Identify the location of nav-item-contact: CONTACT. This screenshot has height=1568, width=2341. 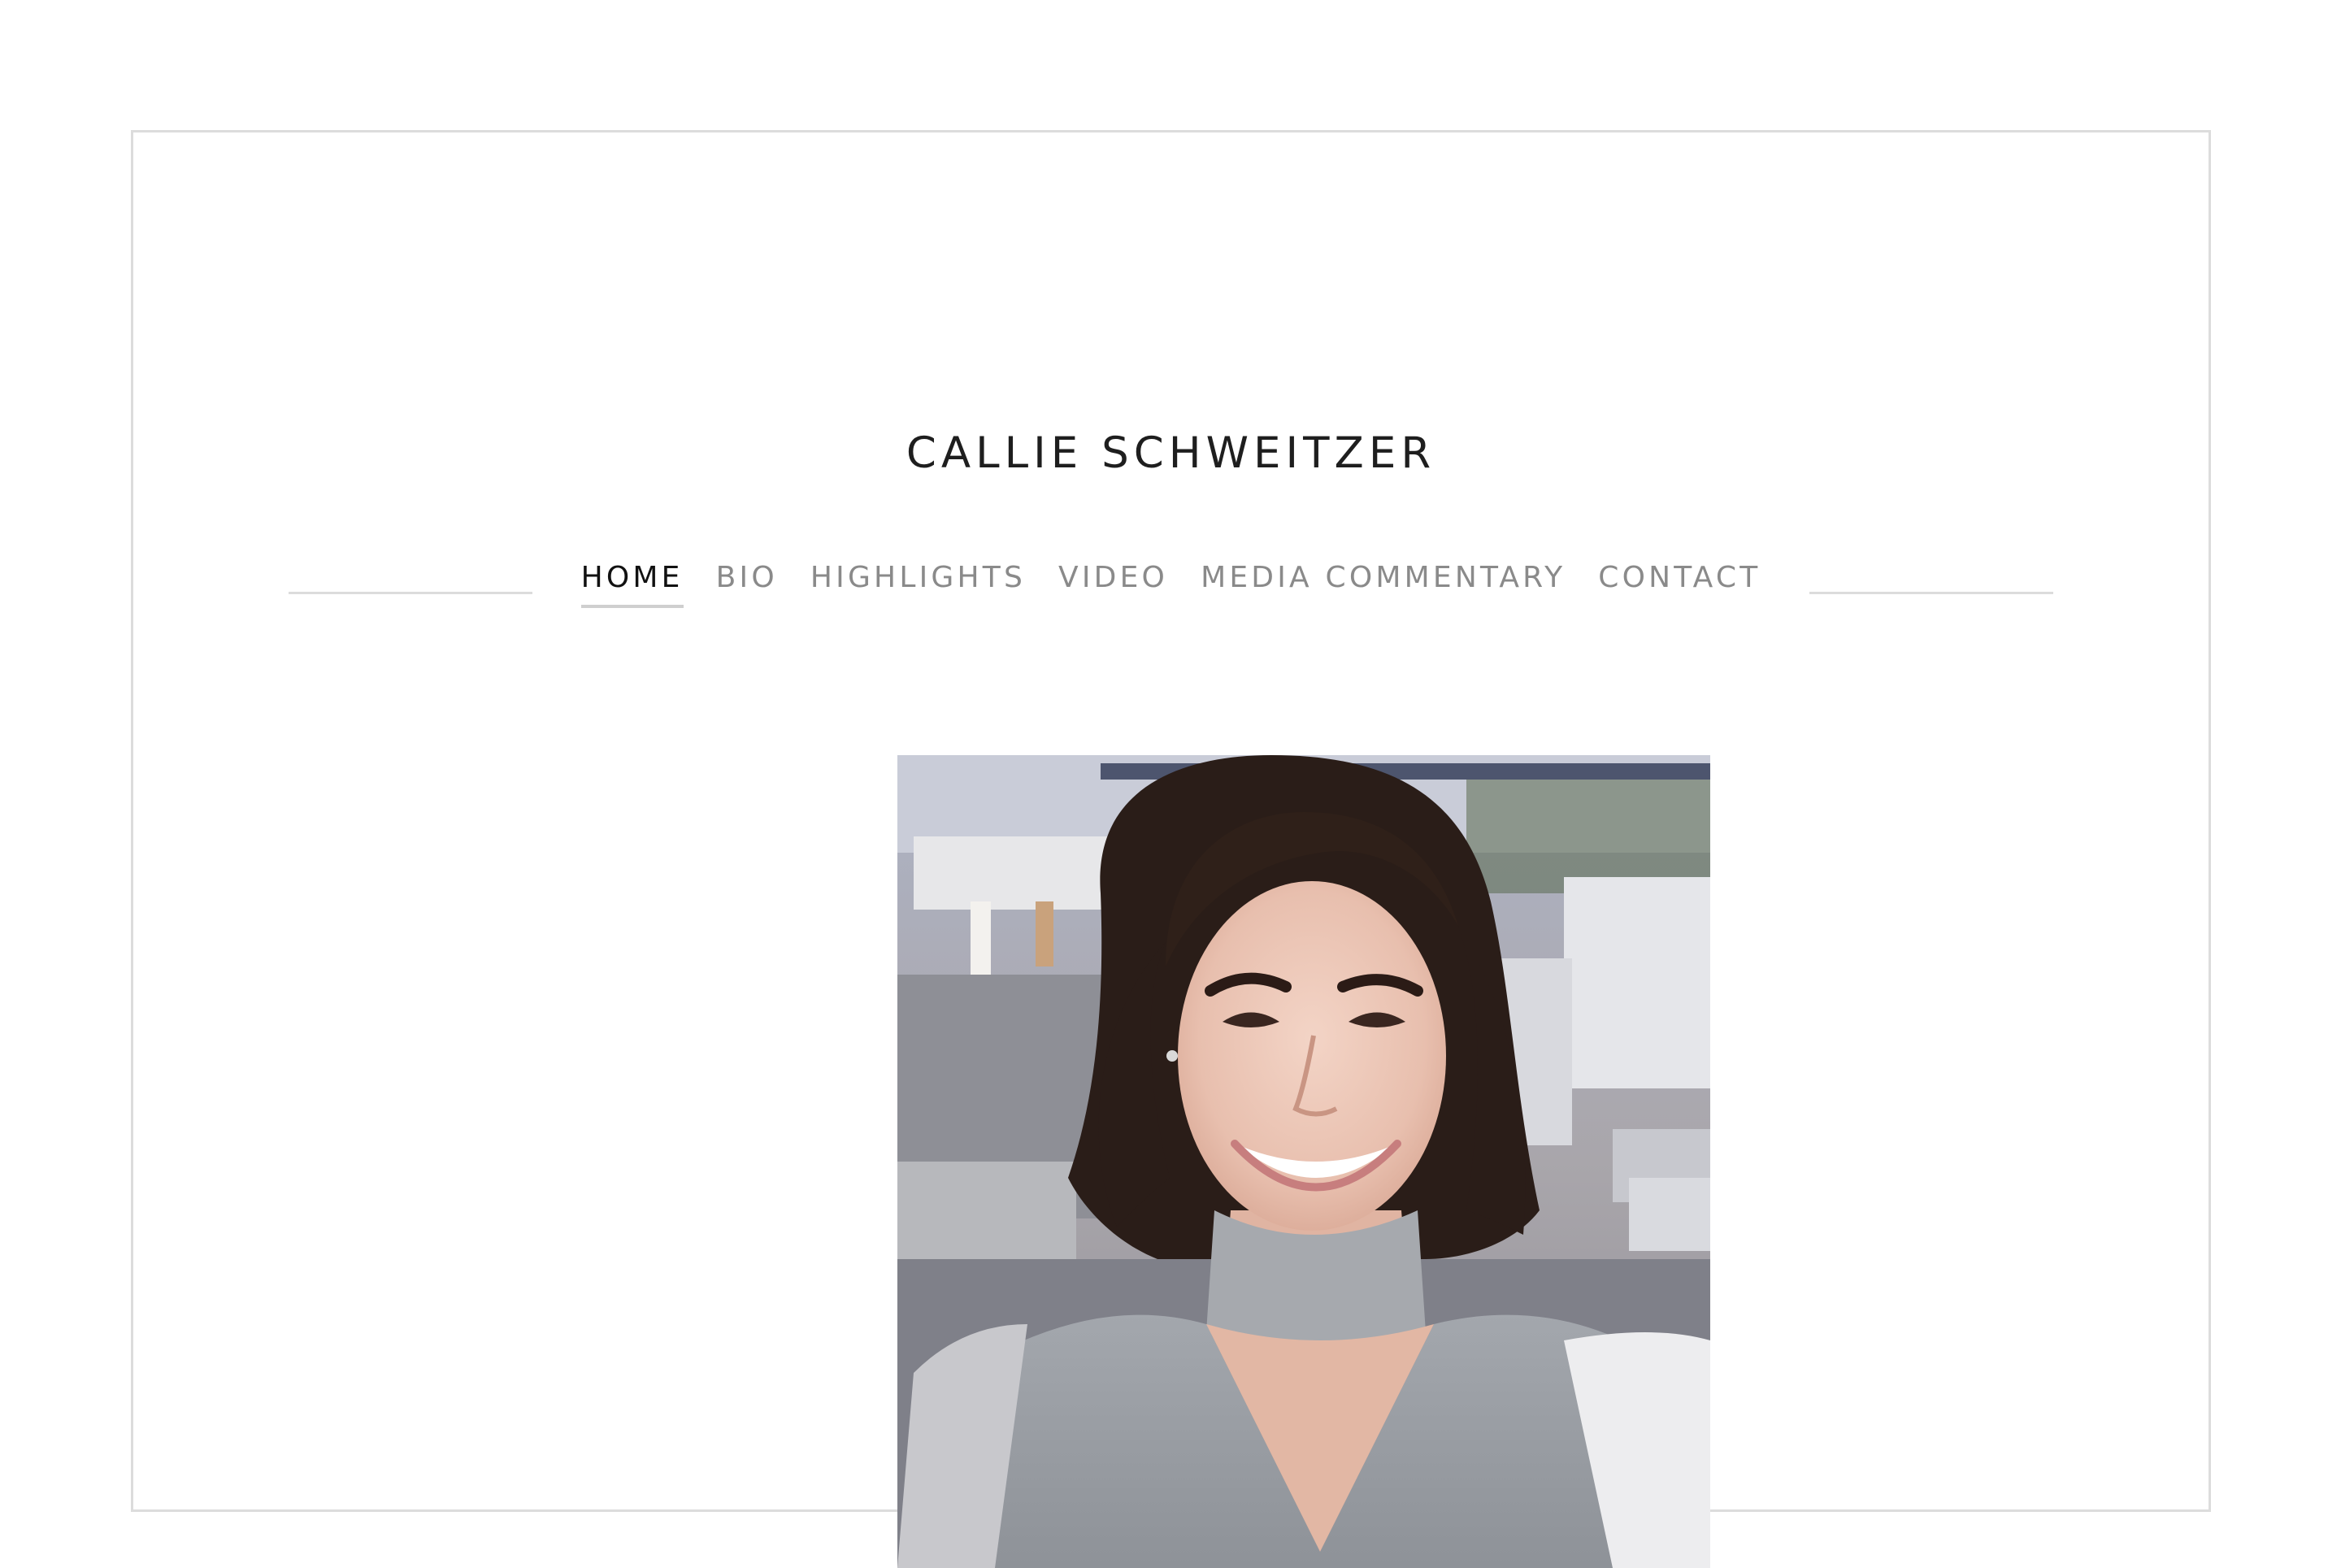
(1679, 583).